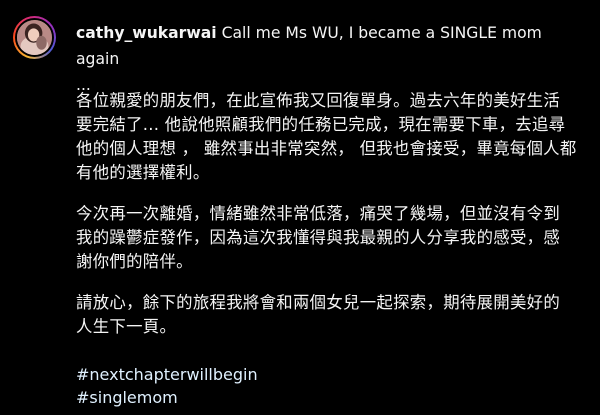  Describe the element at coordinates (318, 314) in the screenshot. I see `caption-paragraph-3: 請放心，餘下的旅程我將會和兩個女兒一起探索，期待展開美好的 人生下一頁。` at that location.